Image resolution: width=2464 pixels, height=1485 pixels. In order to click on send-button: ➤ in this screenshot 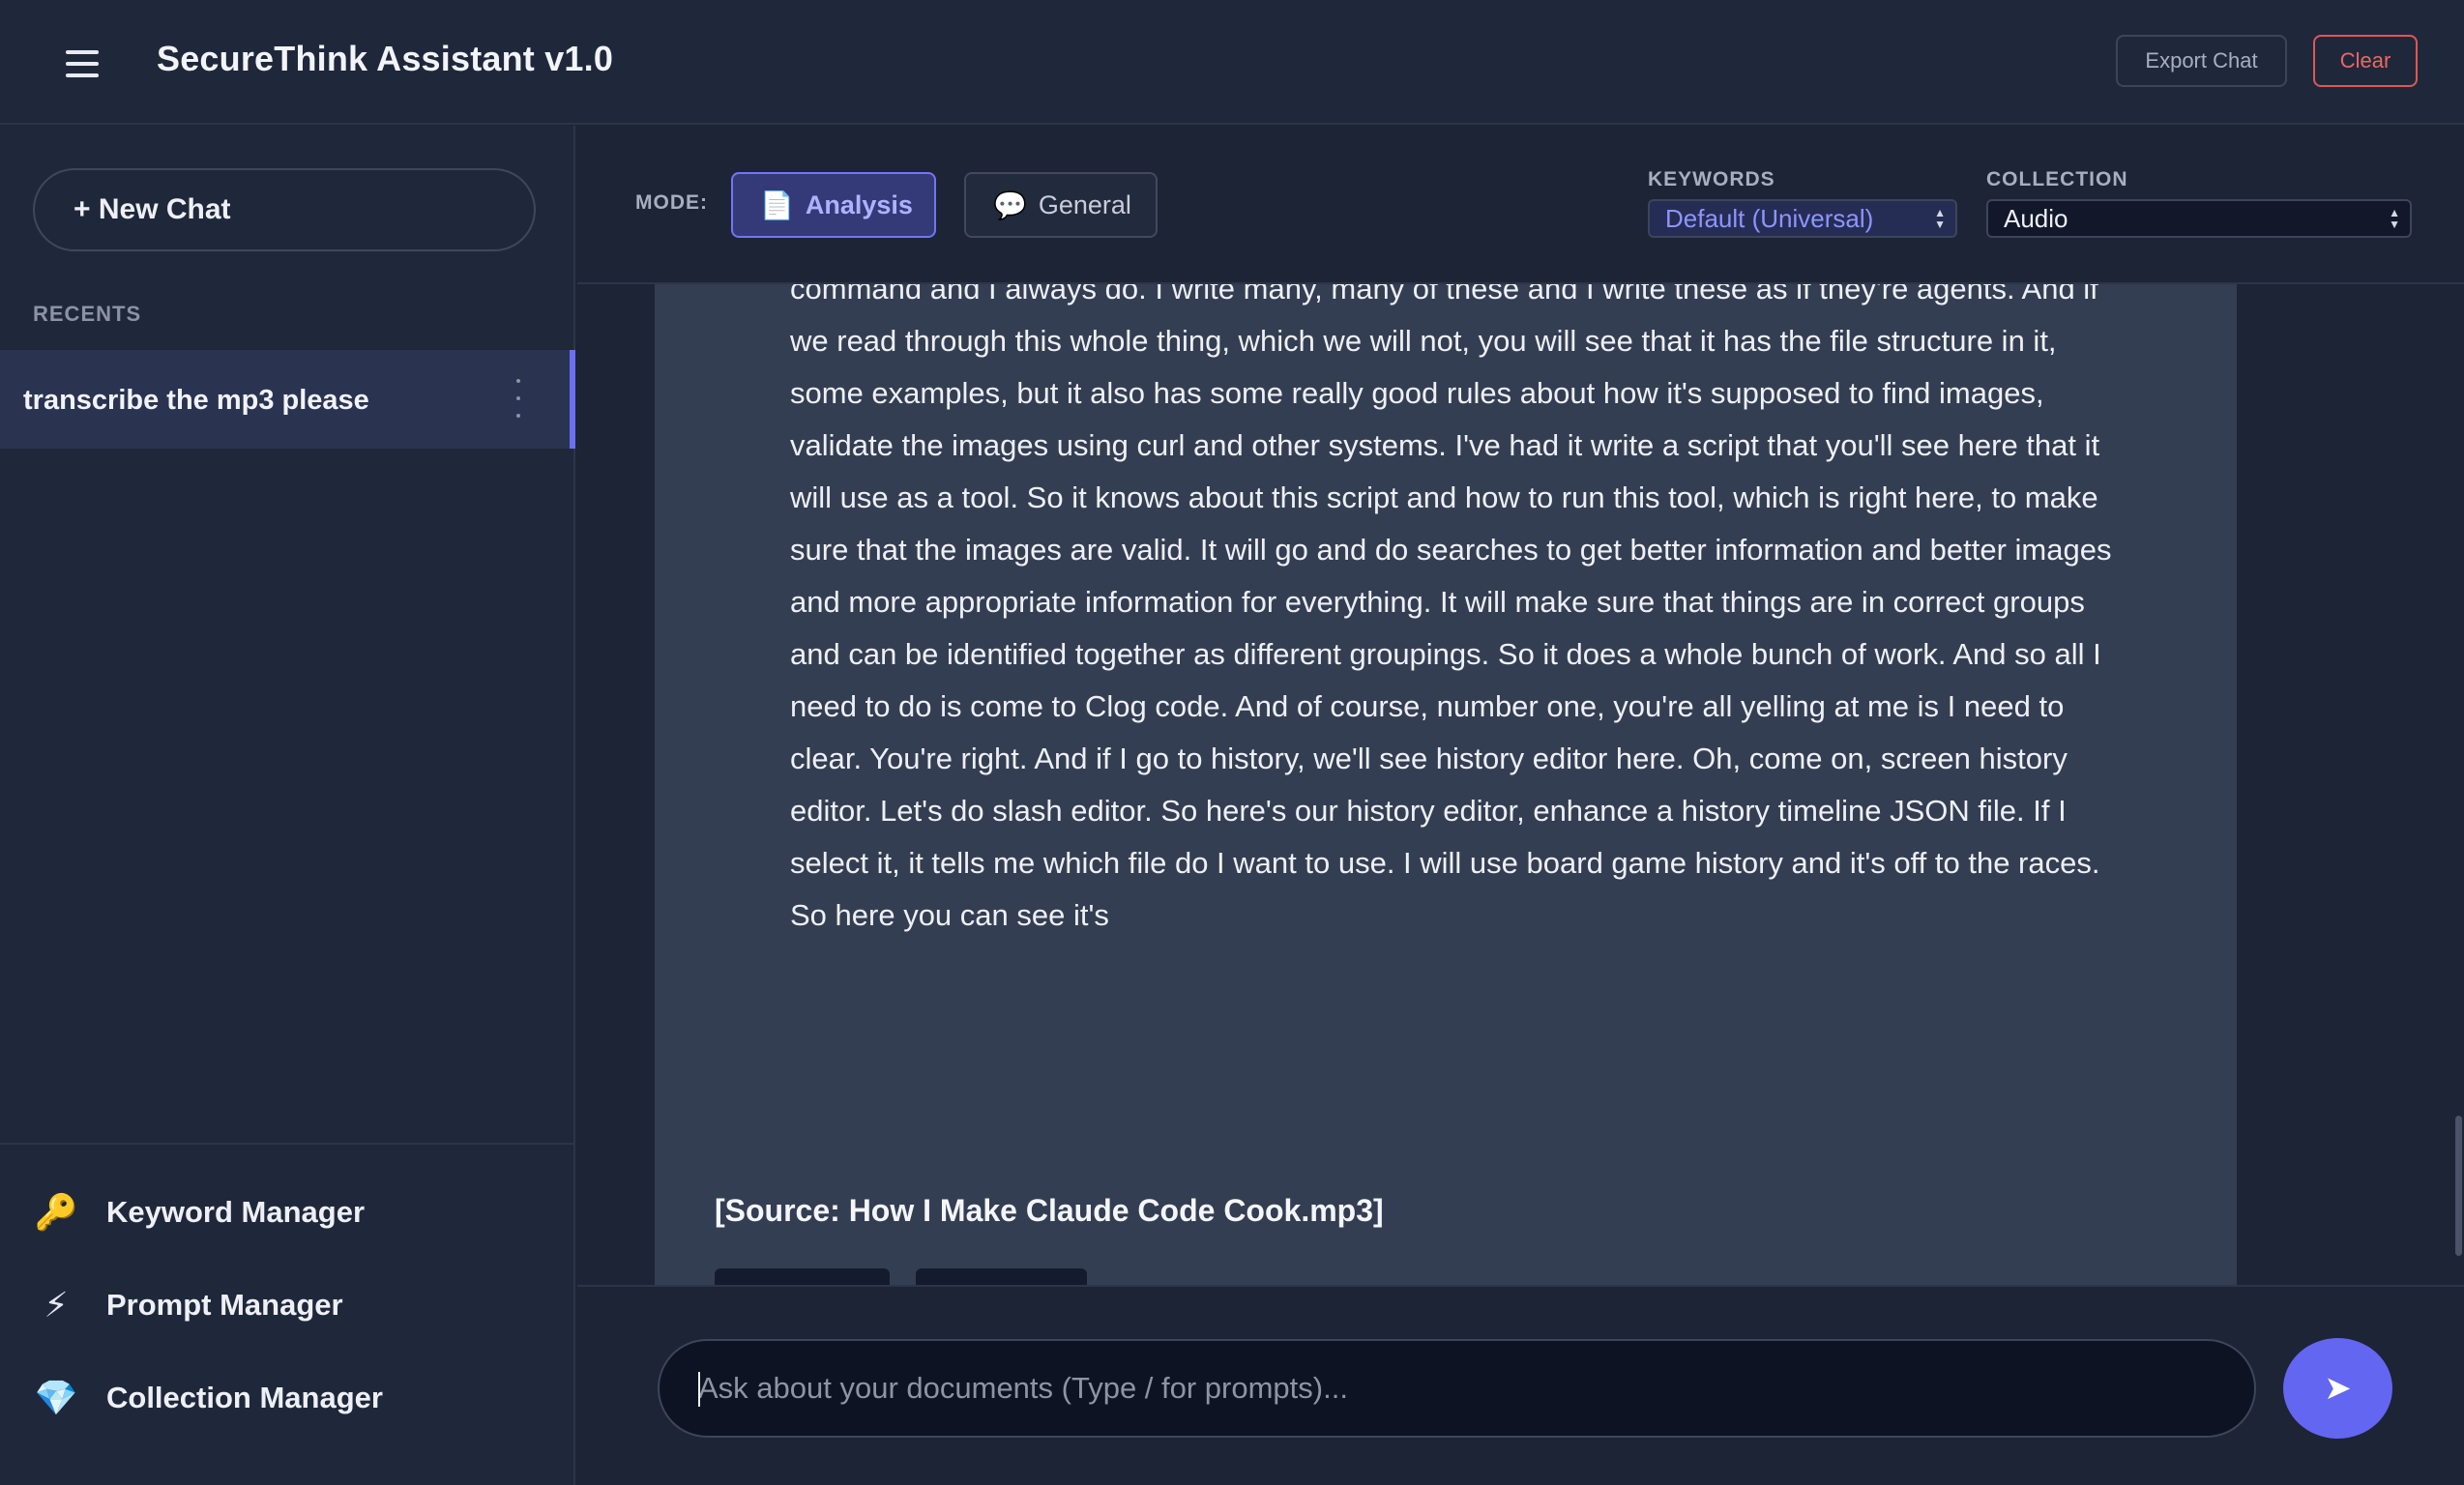, I will do `click(2337, 1388)`.